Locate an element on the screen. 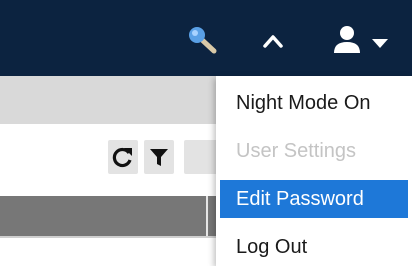 The width and height of the screenshot is (412, 266). column-divider is located at coordinates (207, 216).